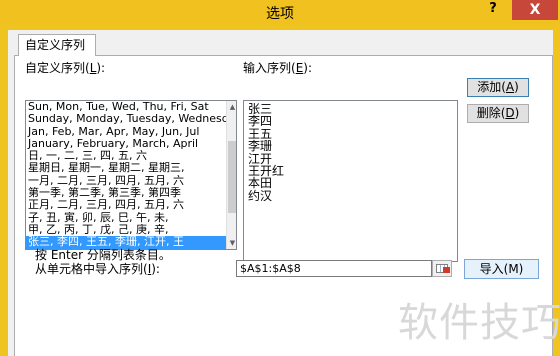 The width and height of the screenshot is (560, 356). What do you see at coordinates (126, 168) in the screenshot?
I see `custom-list-item: 星期日, 星期一, 星期二, 星期三,` at bounding box center [126, 168].